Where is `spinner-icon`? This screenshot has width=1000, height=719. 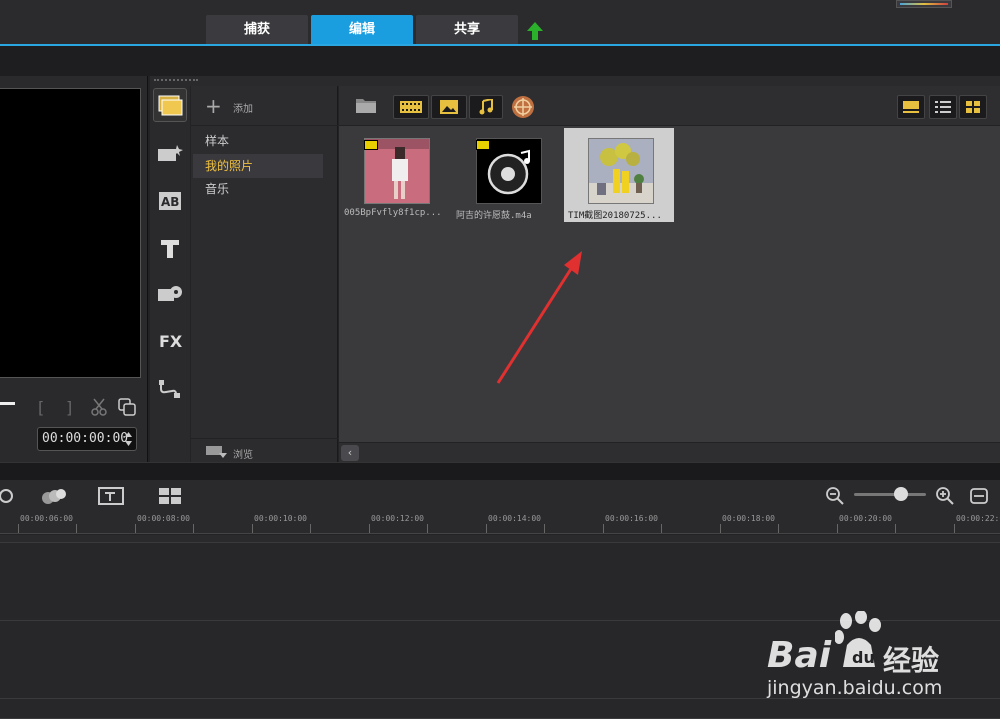 spinner-icon is located at coordinates (128, 439).